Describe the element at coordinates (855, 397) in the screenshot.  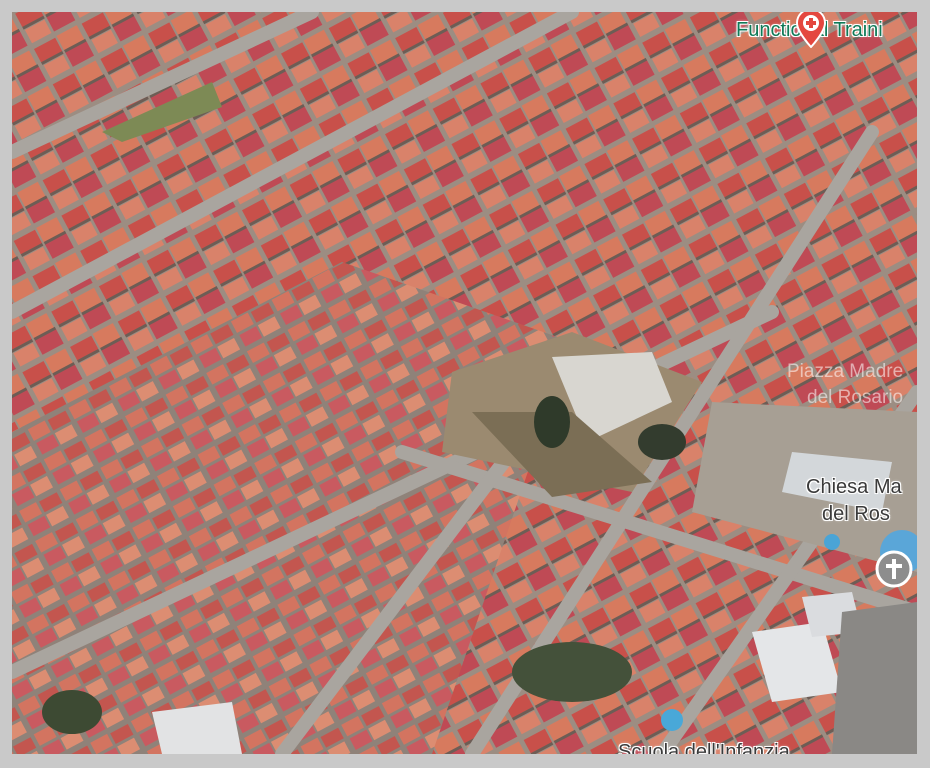
I see `square-label-line2: del Rosario` at that location.